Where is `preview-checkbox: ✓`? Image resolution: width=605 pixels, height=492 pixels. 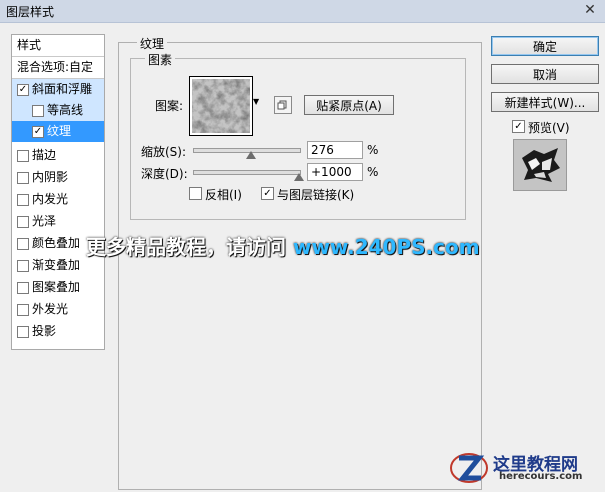
preview-checkbox: ✓ is located at coordinates (518, 126).